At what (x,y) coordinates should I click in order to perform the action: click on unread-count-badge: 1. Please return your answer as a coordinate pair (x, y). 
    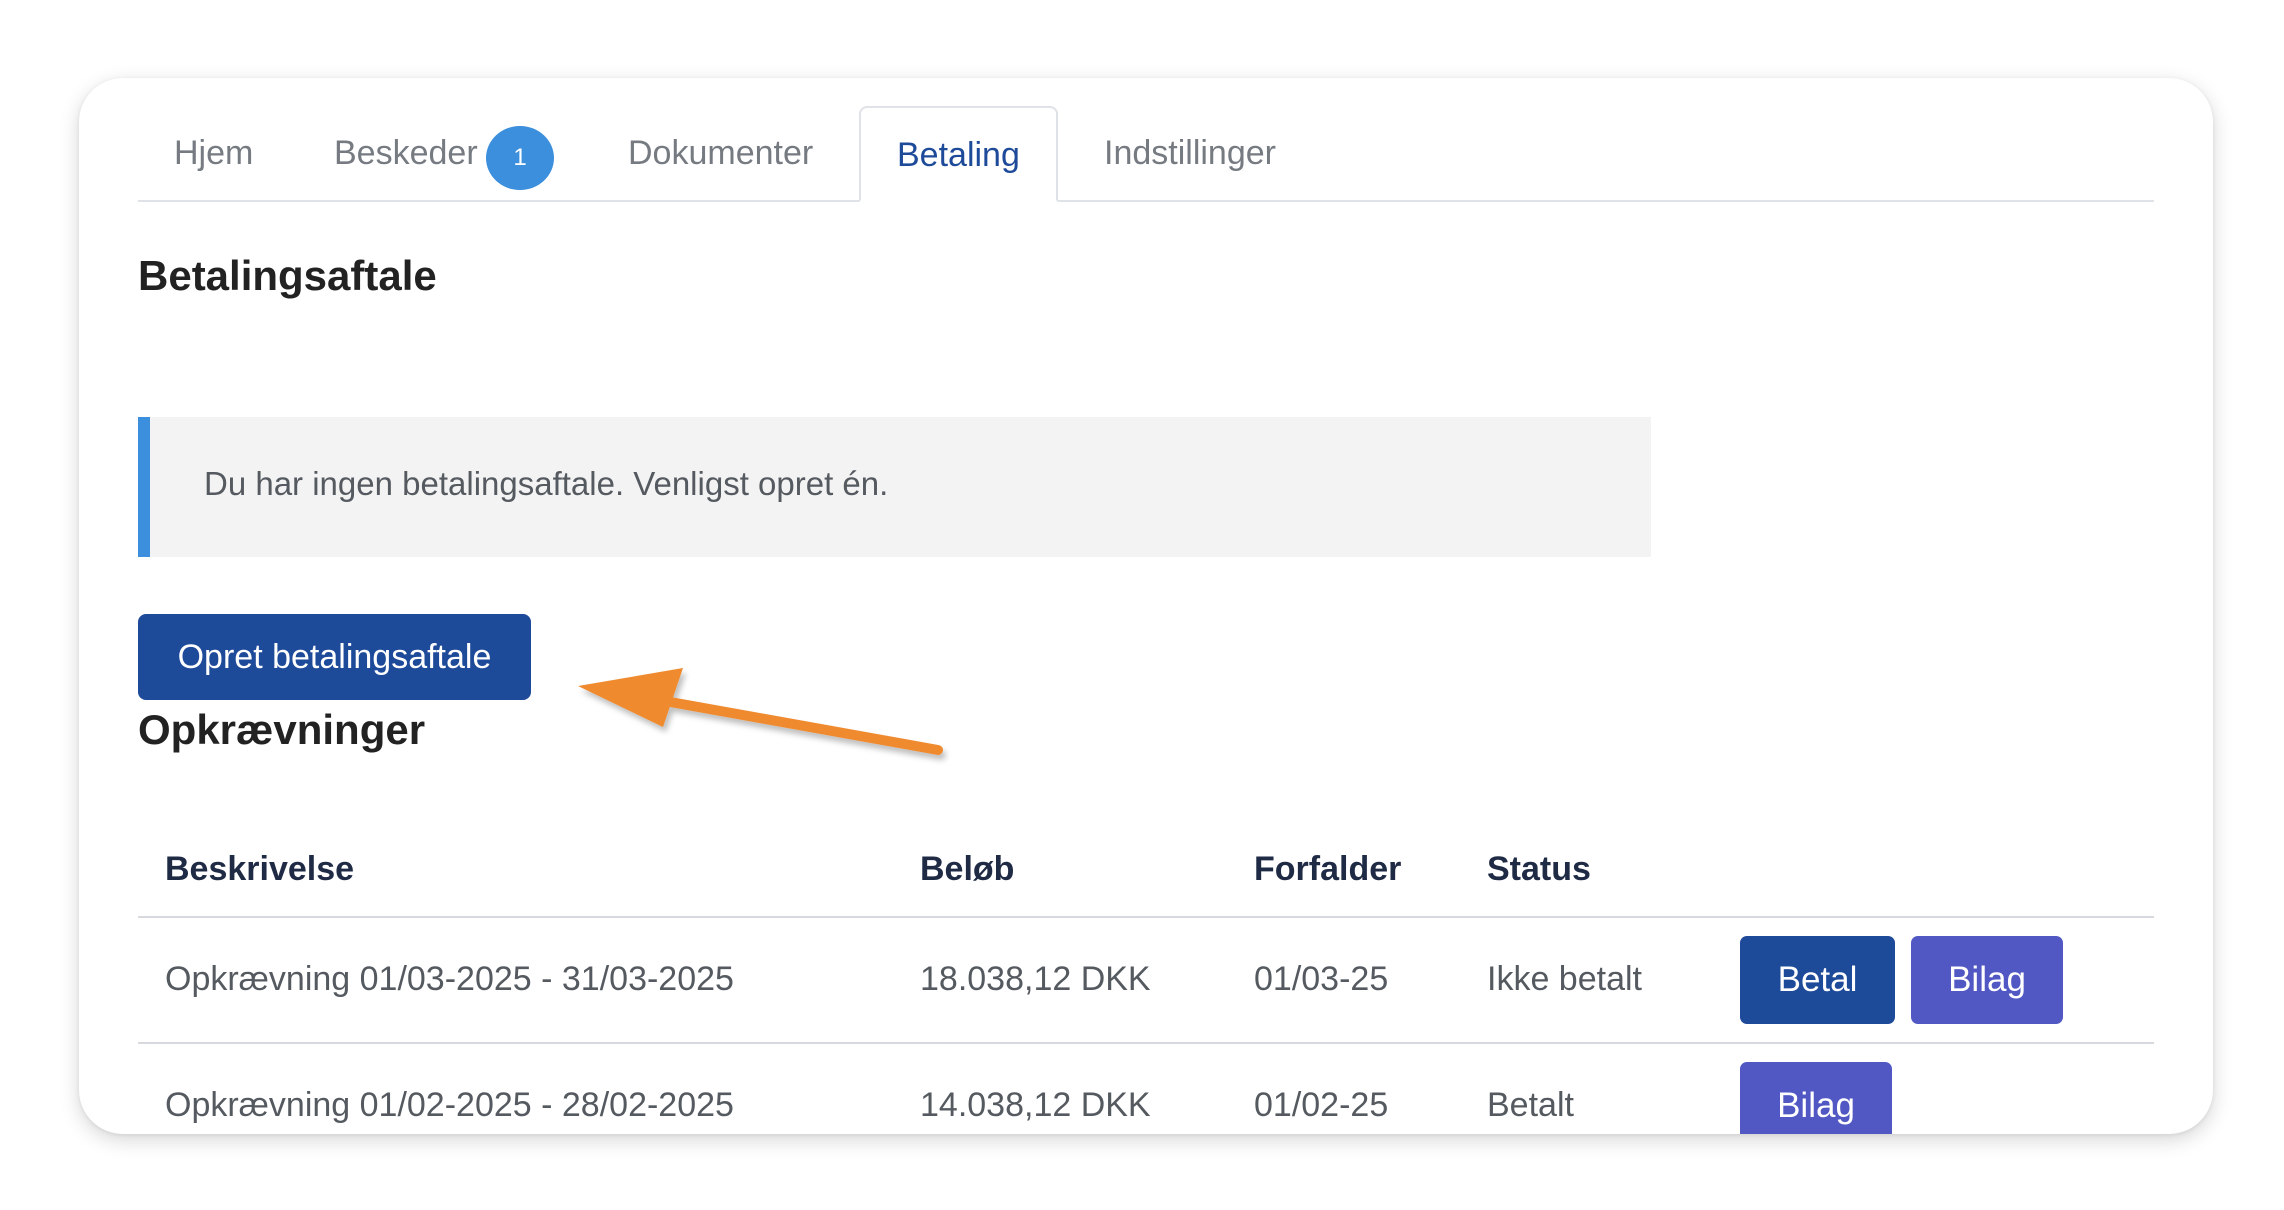
    Looking at the image, I should click on (520, 158).